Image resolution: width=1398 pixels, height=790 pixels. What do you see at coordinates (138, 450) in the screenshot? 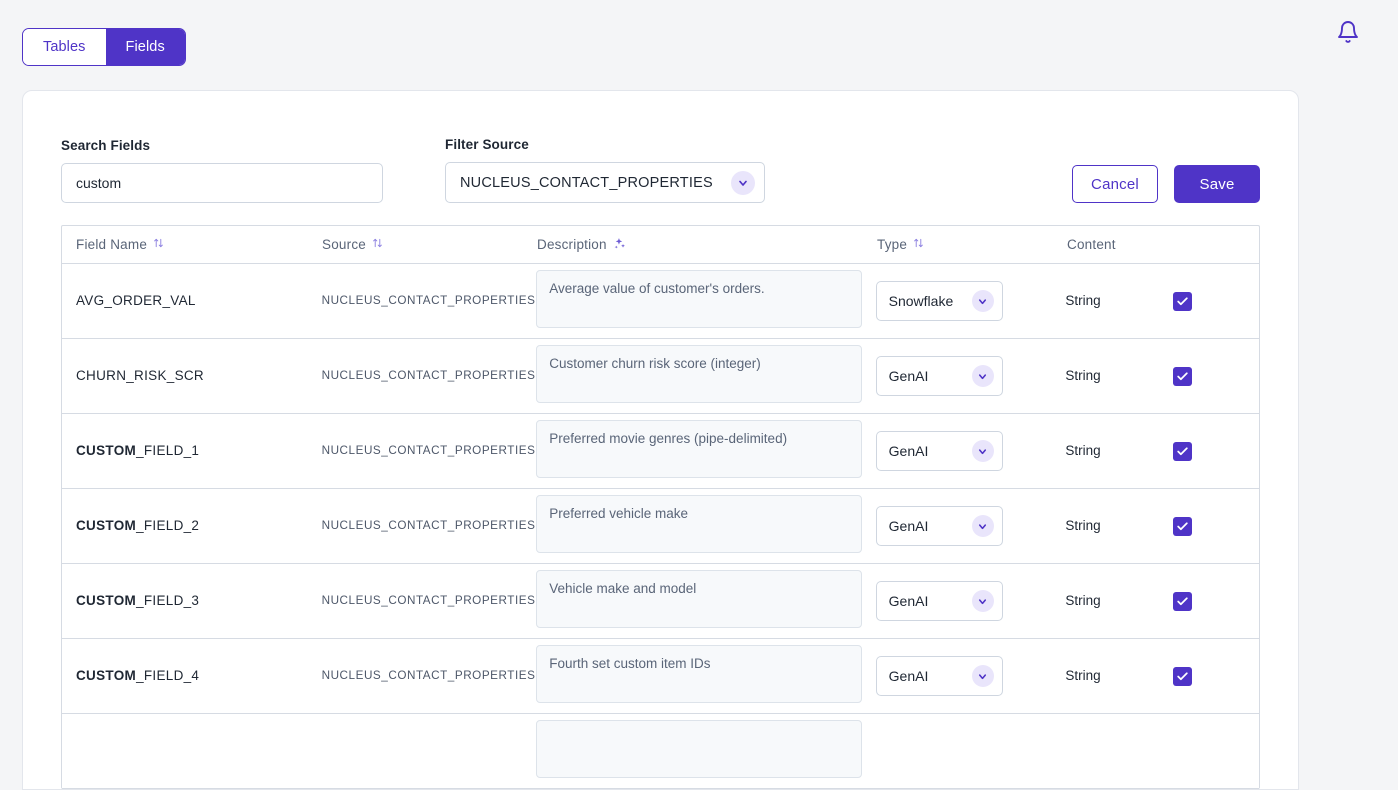
I see `field-name-text: CUSTOM_FIELD_1` at bounding box center [138, 450].